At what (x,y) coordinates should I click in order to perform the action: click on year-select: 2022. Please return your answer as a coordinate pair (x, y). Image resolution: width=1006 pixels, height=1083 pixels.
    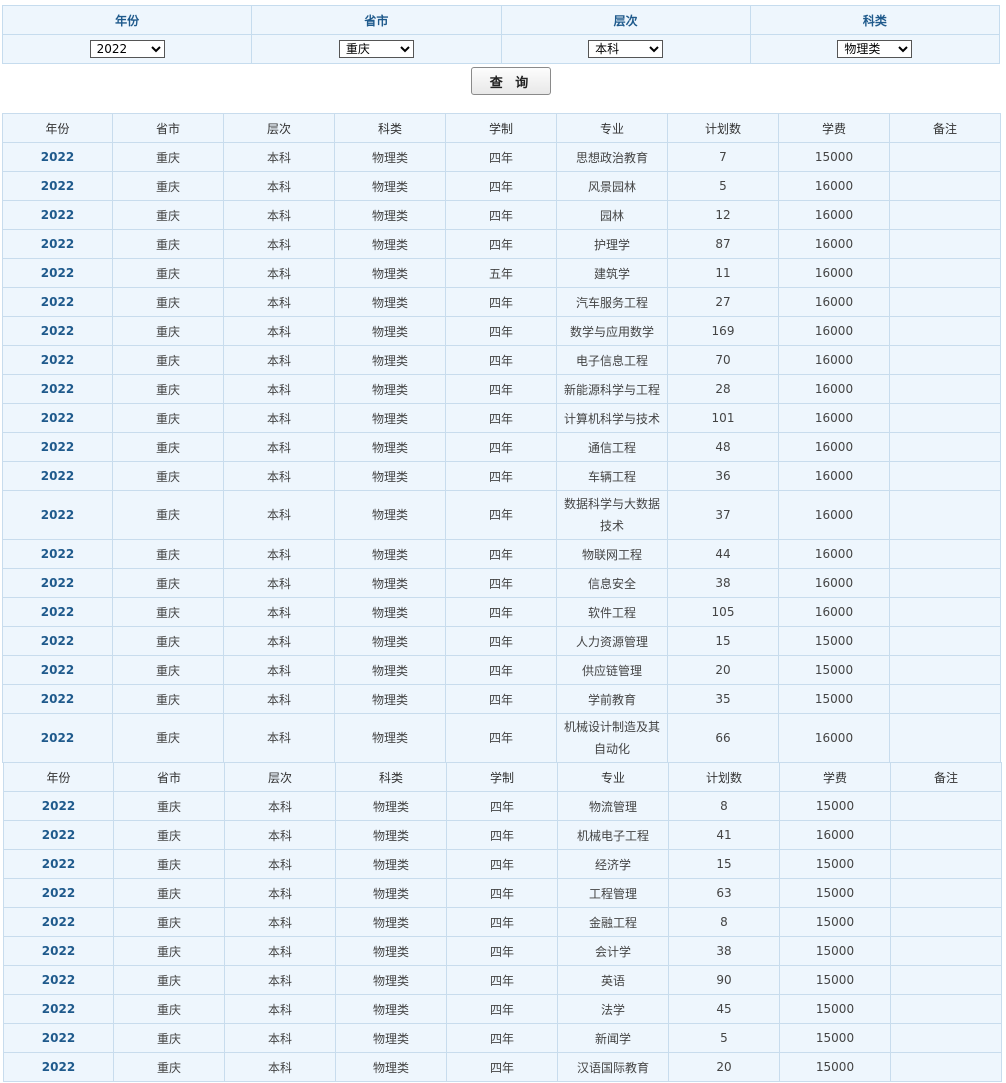
    Looking at the image, I should click on (127, 49).